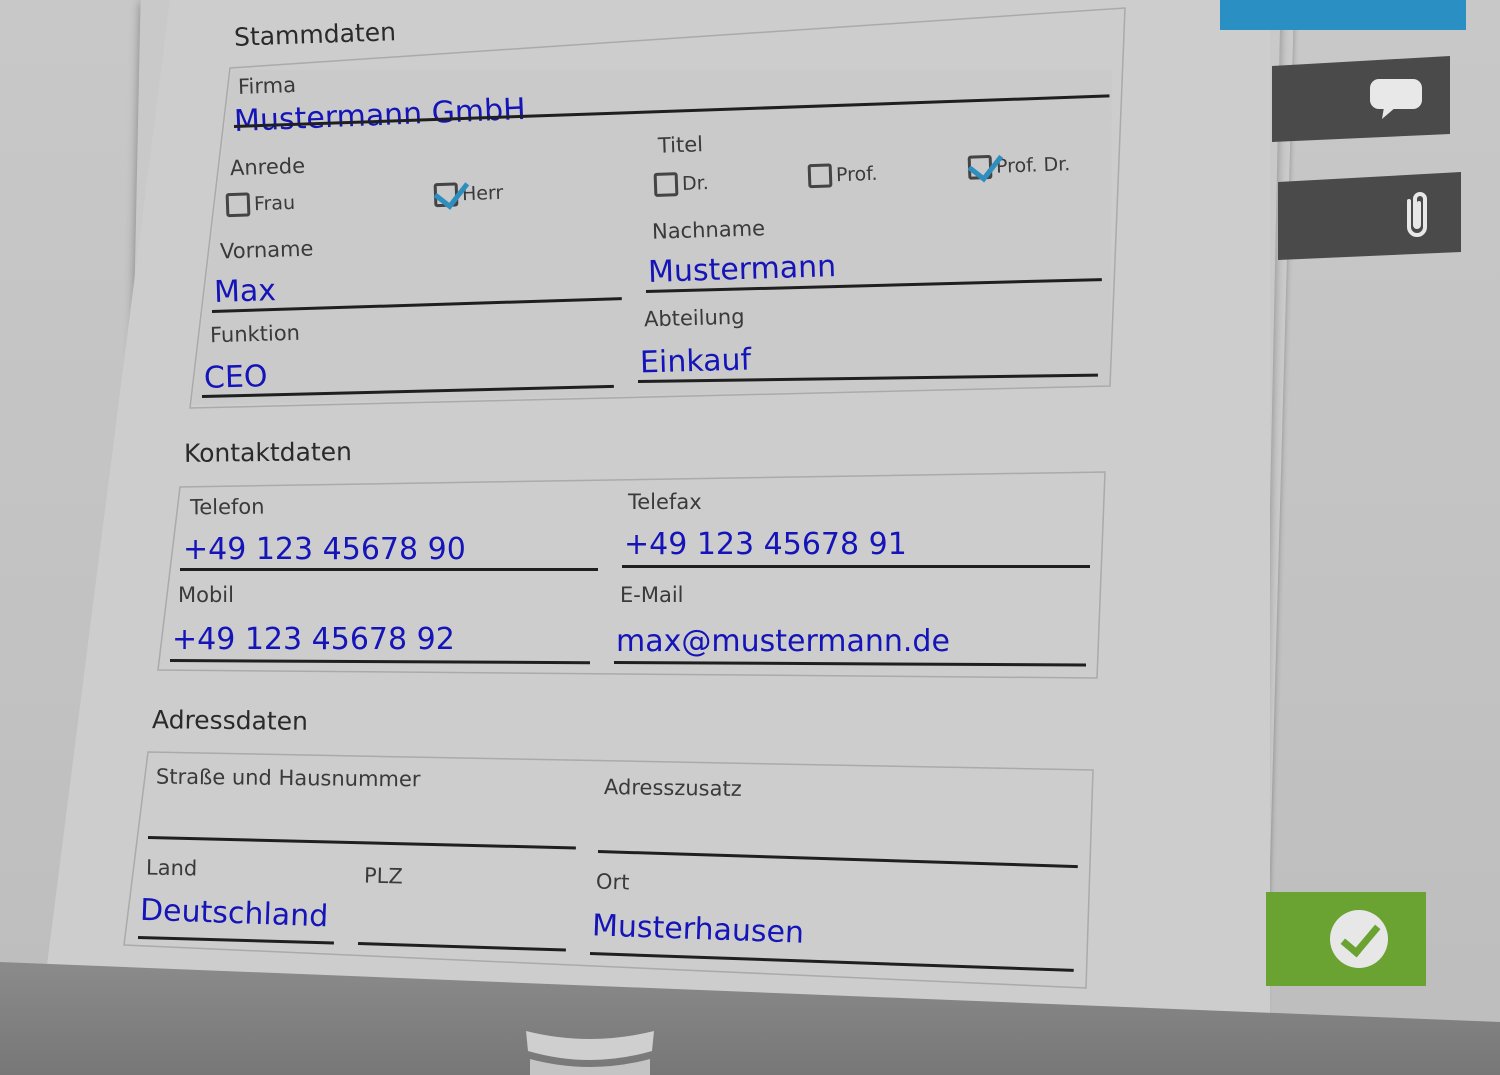 The height and width of the screenshot is (1075, 1500). I want to click on ort-label: Ort, so click(612, 882).